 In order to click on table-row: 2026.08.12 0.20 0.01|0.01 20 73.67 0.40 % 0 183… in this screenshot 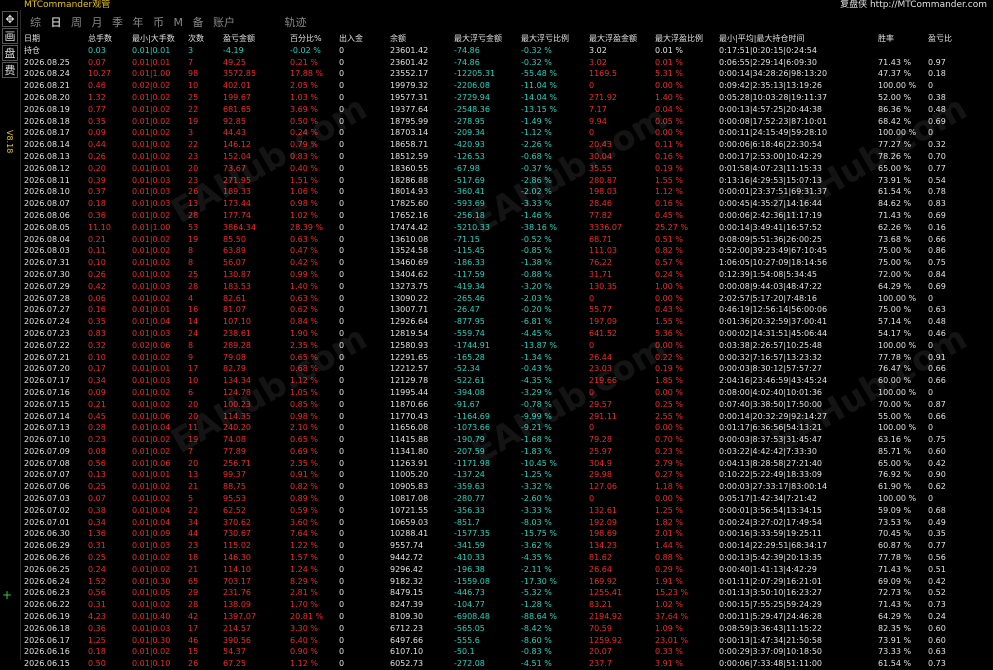, I will do `click(504, 169)`.